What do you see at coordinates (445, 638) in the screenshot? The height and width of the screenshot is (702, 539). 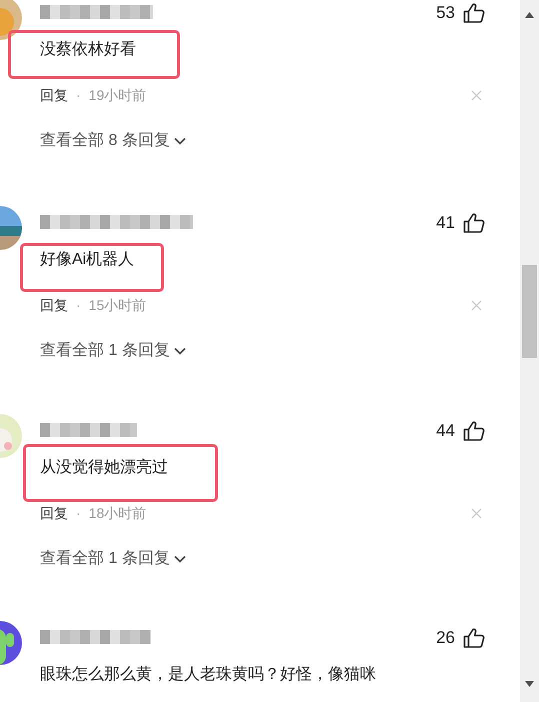 I see `like-count: 26` at bounding box center [445, 638].